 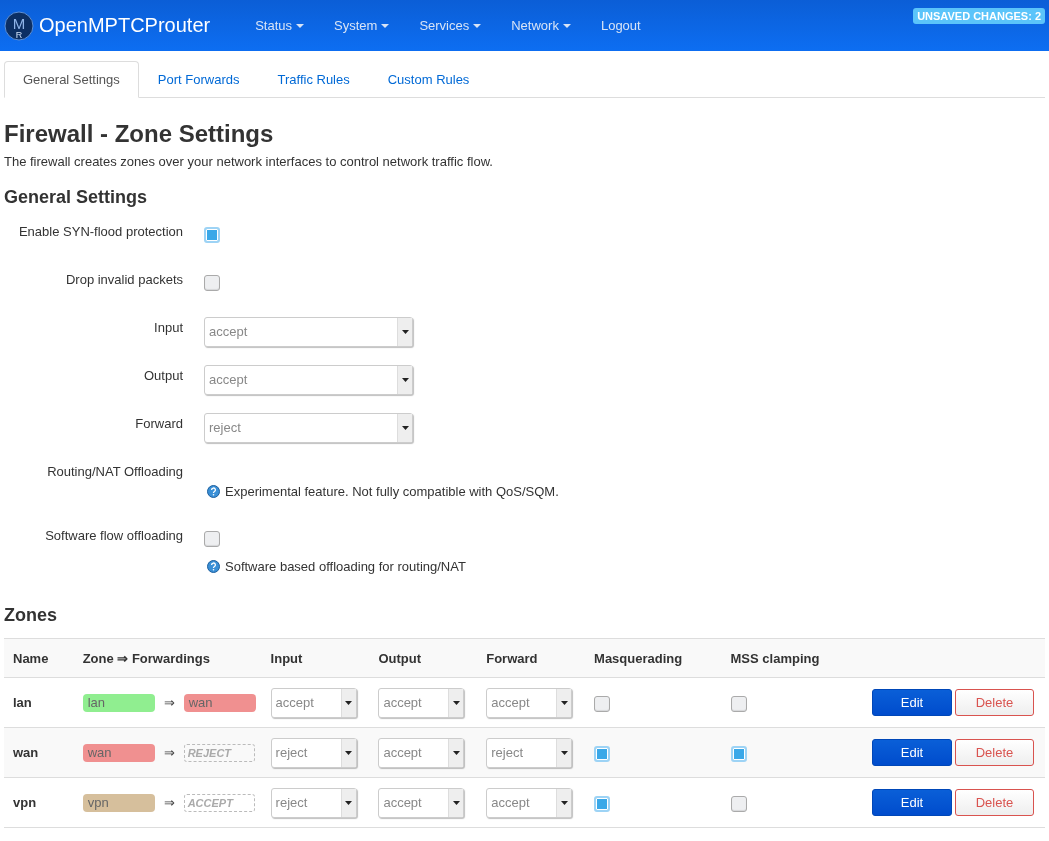 I want to click on field-label: Routing/NAT Offloading, so click(x=114, y=470).